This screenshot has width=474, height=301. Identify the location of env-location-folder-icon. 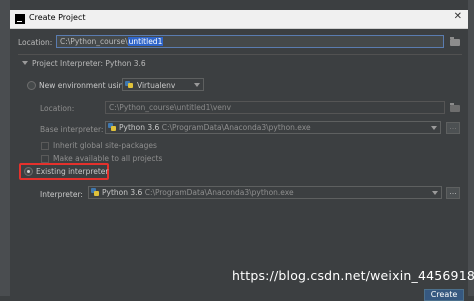
(455, 107).